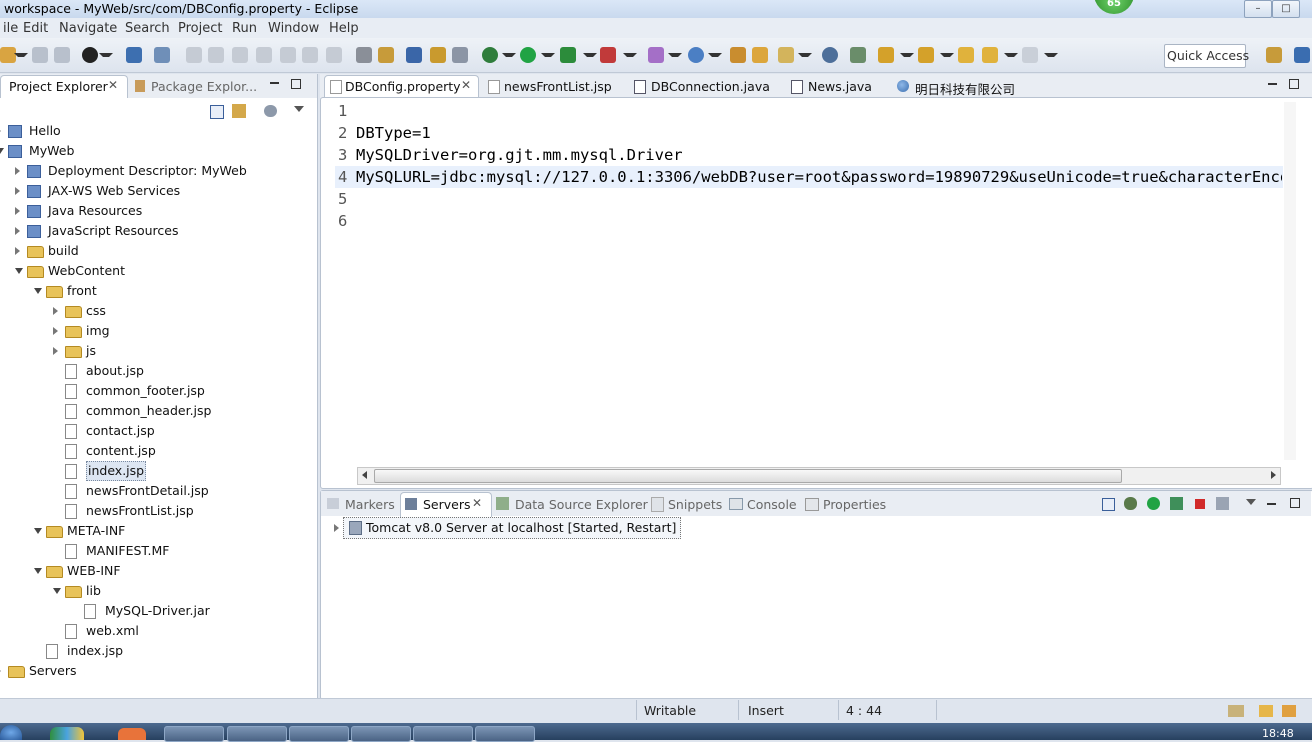 The image size is (1312, 742). What do you see at coordinates (1266, 711) in the screenshot?
I see `book-icon` at bounding box center [1266, 711].